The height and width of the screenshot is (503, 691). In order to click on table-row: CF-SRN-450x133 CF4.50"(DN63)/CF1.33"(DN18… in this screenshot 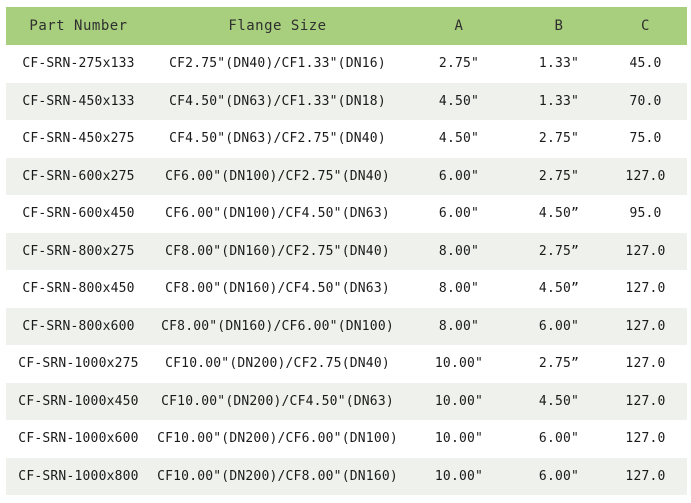, I will do `click(346, 101)`.